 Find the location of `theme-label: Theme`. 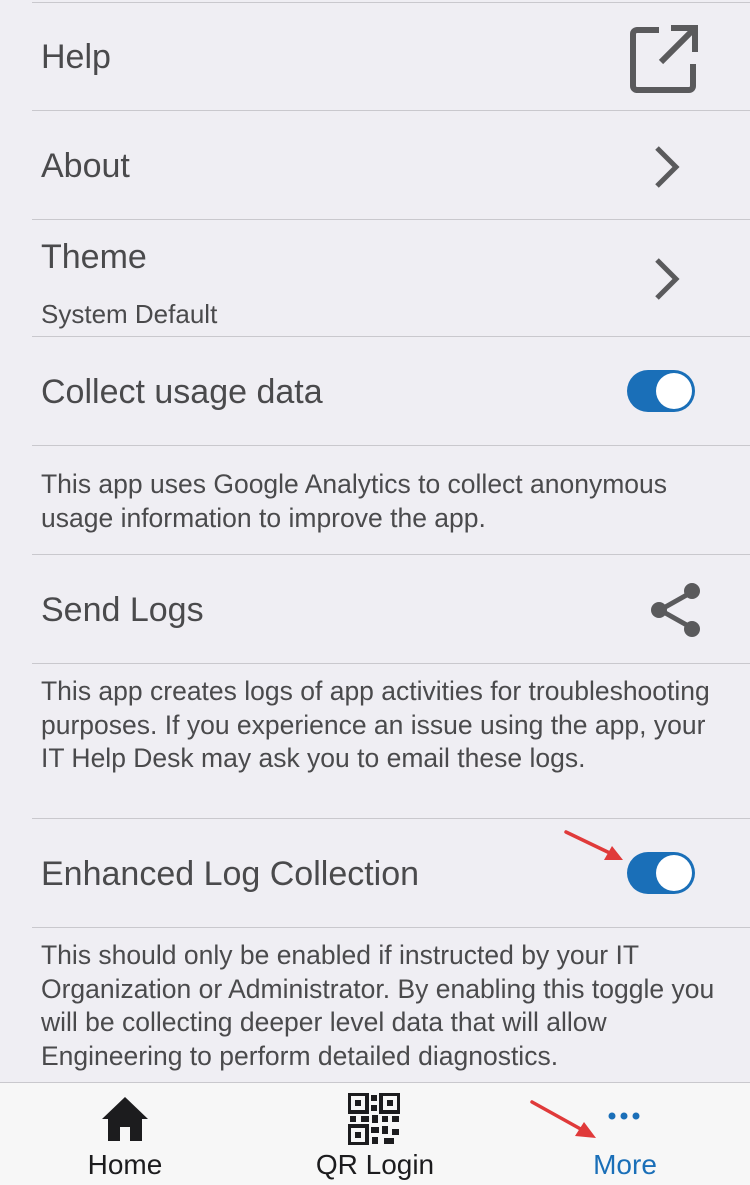

theme-label: Theme is located at coordinates (94, 257).